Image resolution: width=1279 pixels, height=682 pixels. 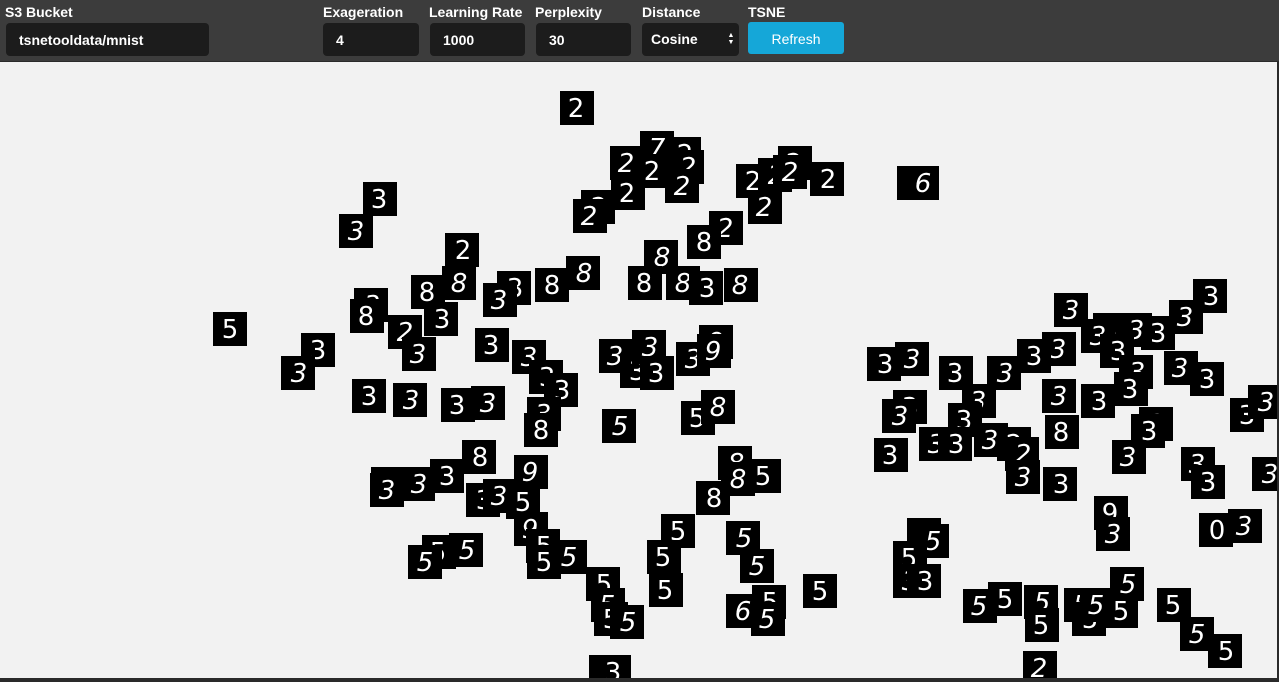 I want to click on bucket-input, so click(x=107, y=39).